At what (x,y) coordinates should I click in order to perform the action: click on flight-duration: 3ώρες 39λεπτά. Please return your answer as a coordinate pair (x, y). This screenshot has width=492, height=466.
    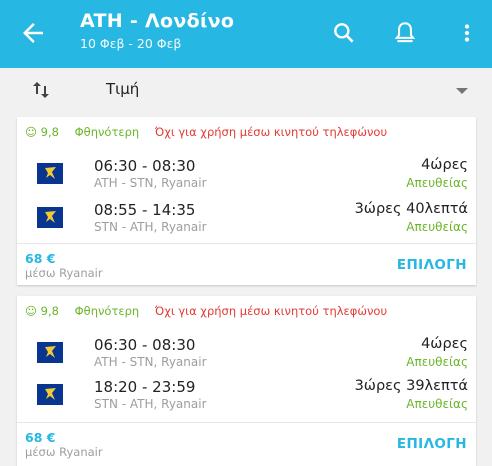
    Looking at the image, I should click on (411, 386).